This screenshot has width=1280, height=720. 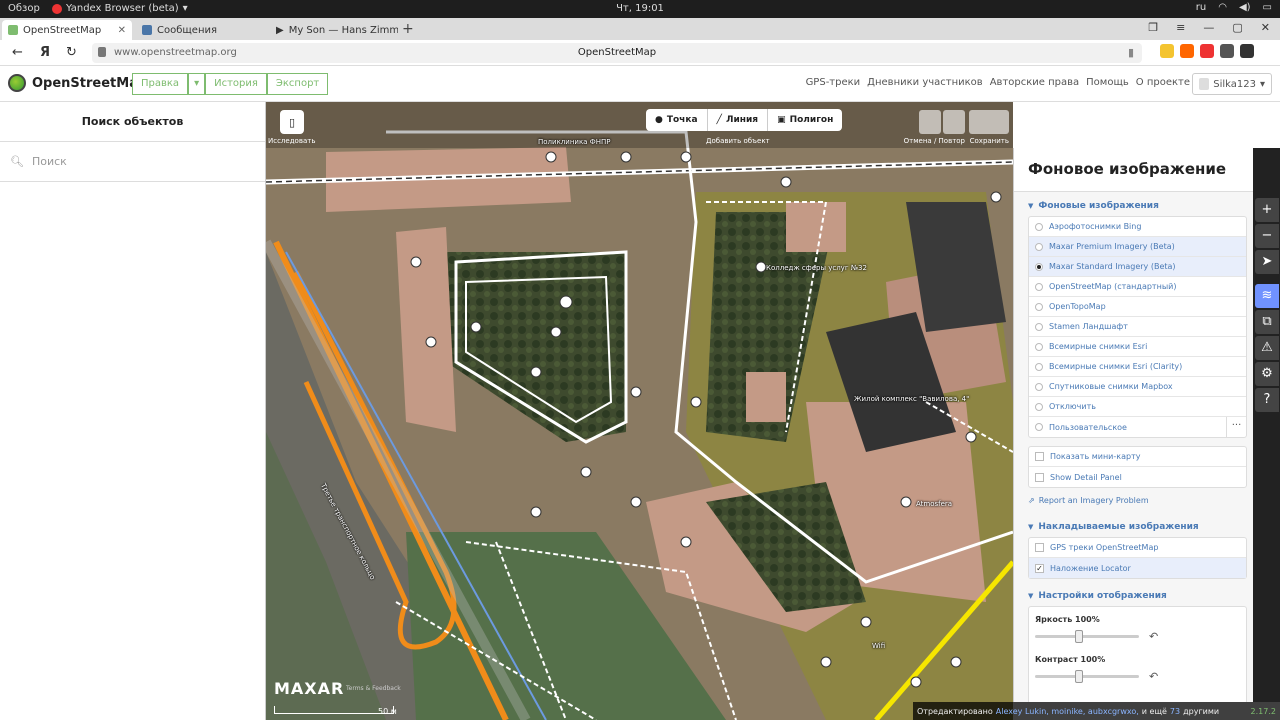 What do you see at coordinates (1204, 84) in the screenshot?
I see `avatar` at bounding box center [1204, 84].